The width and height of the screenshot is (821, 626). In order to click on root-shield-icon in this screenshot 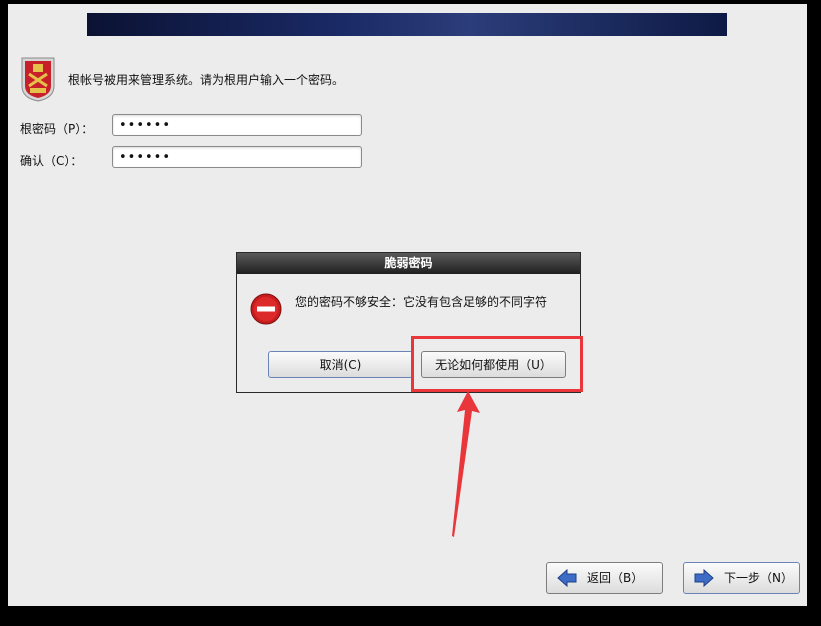, I will do `click(38, 79)`.